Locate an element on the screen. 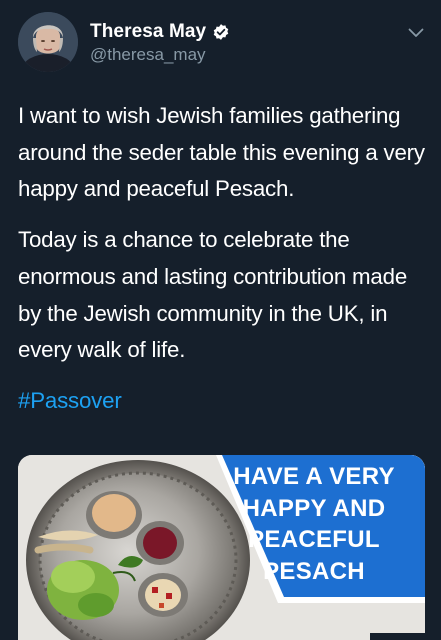 The height and width of the screenshot is (640, 441). display-name: Theresa May is located at coordinates (148, 32).